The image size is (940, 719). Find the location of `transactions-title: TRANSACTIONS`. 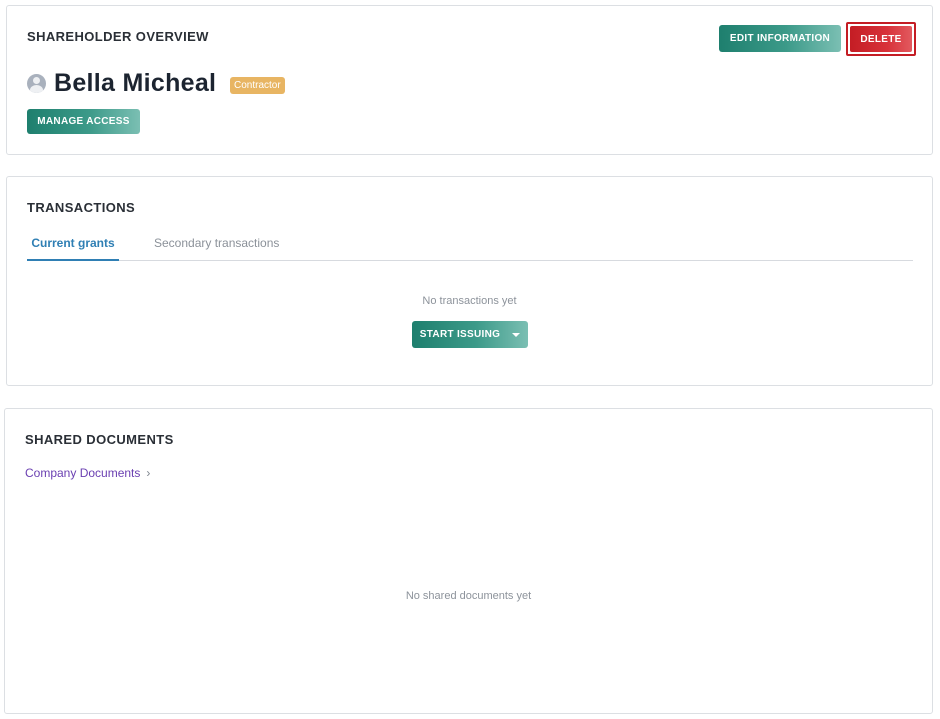

transactions-title: TRANSACTIONS is located at coordinates (81, 207).